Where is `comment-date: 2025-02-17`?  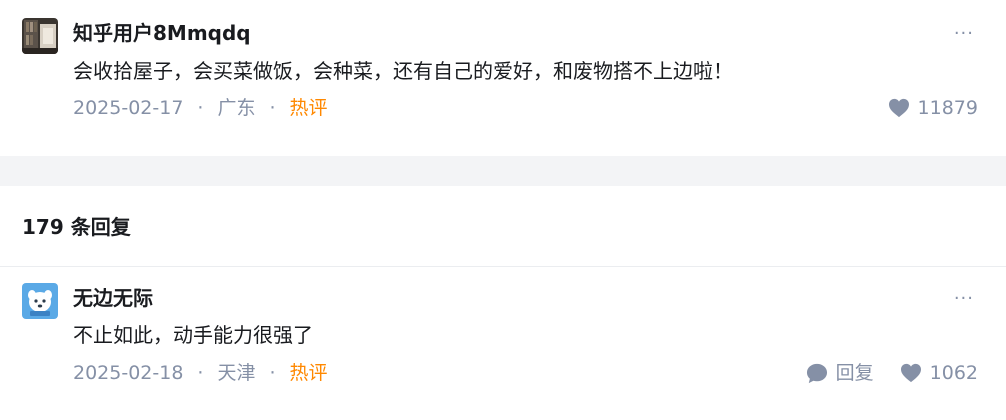 comment-date: 2025-02-17 is located at coordinates (128, 108).